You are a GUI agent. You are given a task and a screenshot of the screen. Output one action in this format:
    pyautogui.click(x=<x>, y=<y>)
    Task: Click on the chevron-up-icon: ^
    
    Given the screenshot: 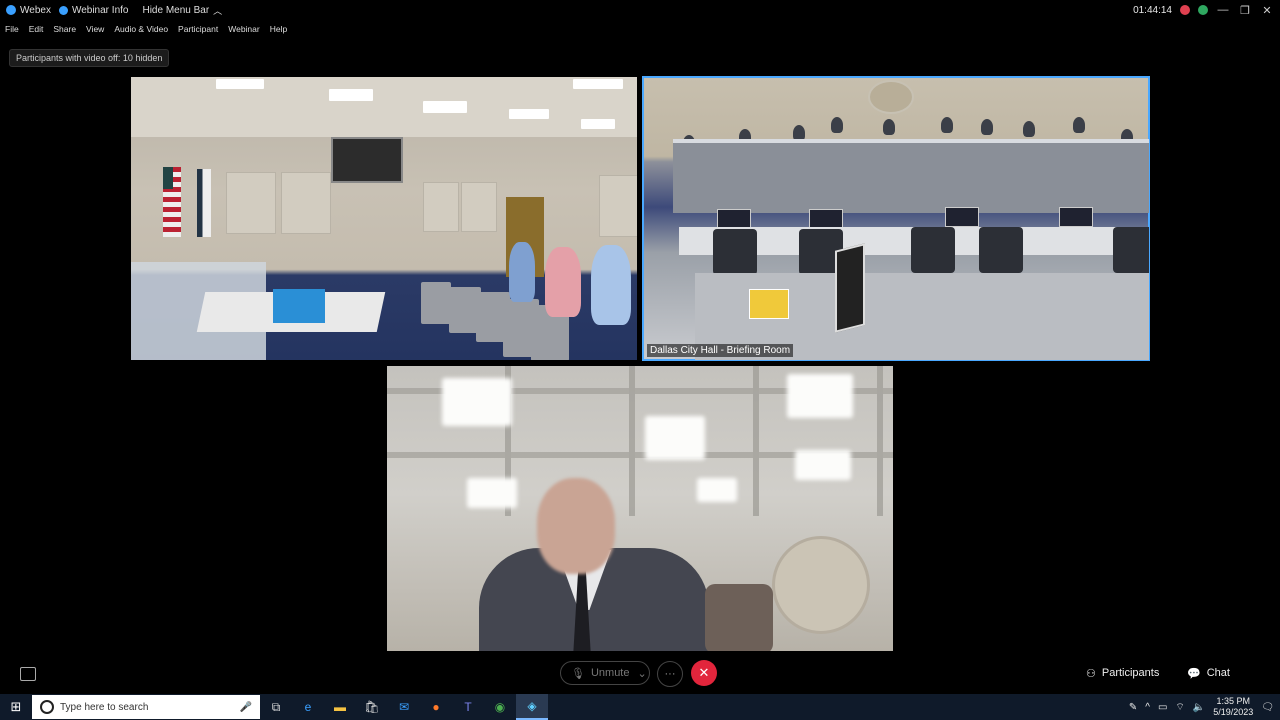 What is the action you would take?
    pyautogui.click(x=1147, y=707)
    